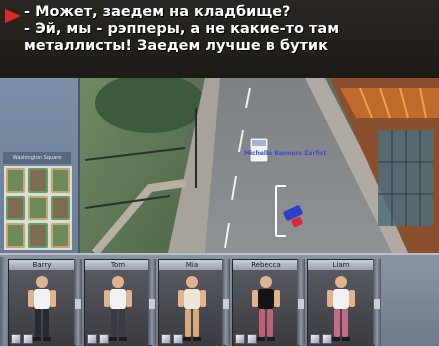  Describe the element at coordinates (118, 265) in the screenshot. I see `character-name: Tom` at that location.